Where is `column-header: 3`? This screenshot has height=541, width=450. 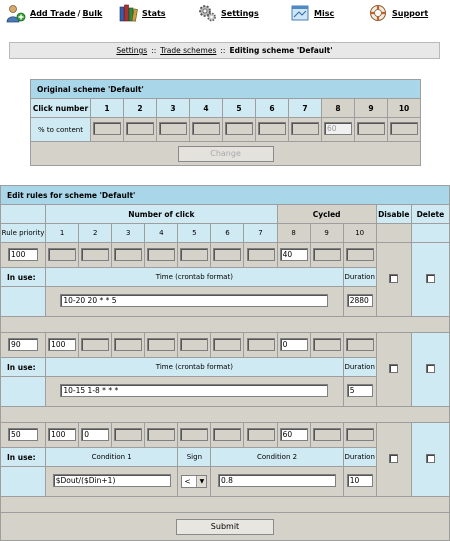 column-header: 3 is located at coordinates (173, 108).